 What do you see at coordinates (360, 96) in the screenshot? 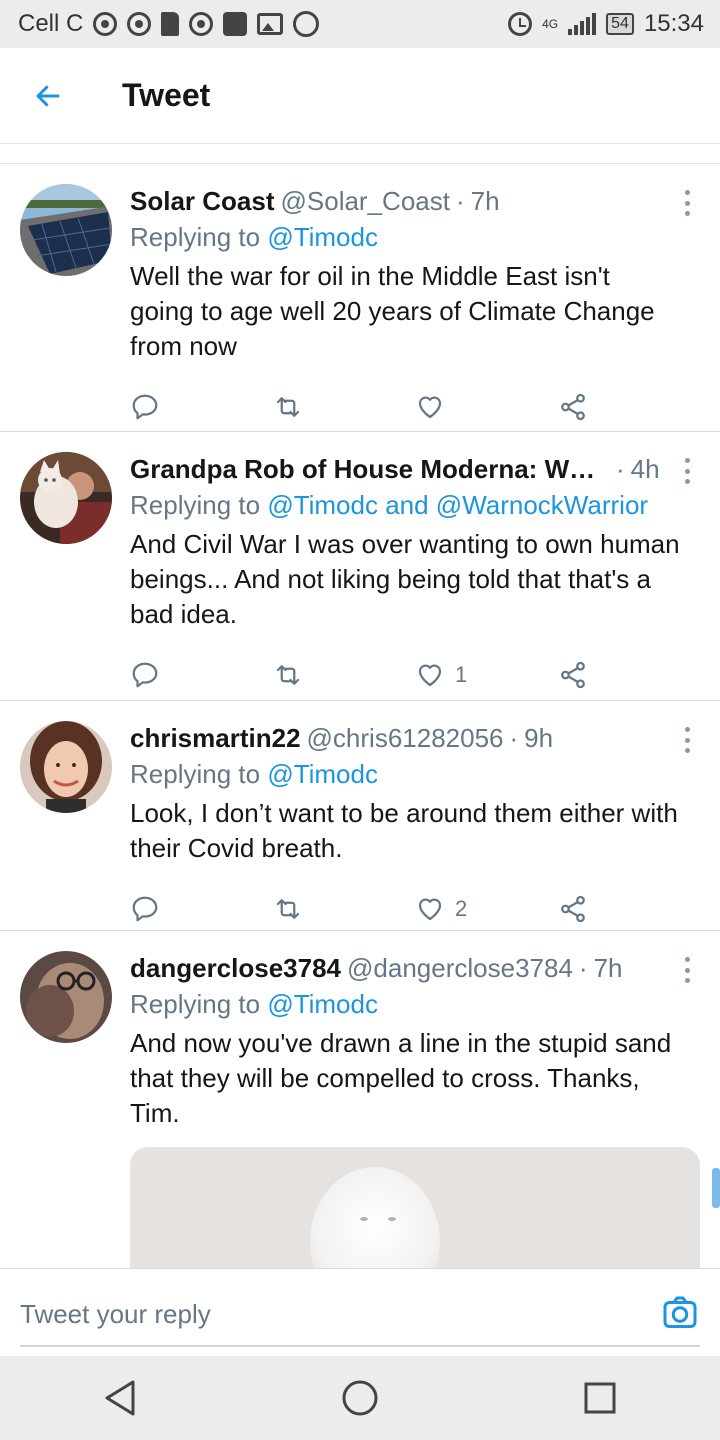
I see `top-app-bar: Tweet` at bounding box center [360, 96].